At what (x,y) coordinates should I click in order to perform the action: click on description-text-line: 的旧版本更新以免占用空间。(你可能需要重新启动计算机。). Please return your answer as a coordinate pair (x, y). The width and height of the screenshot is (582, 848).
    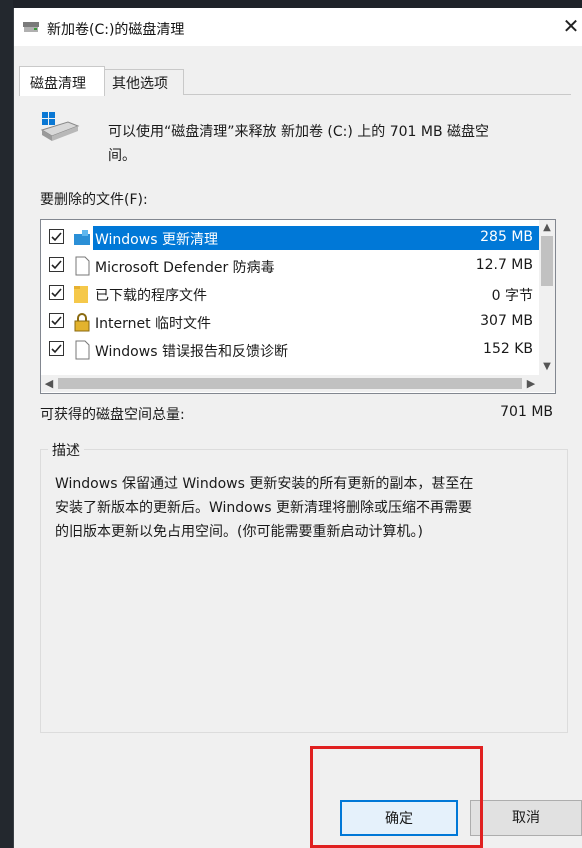
    Looking at the image, I should click on (239, 532).